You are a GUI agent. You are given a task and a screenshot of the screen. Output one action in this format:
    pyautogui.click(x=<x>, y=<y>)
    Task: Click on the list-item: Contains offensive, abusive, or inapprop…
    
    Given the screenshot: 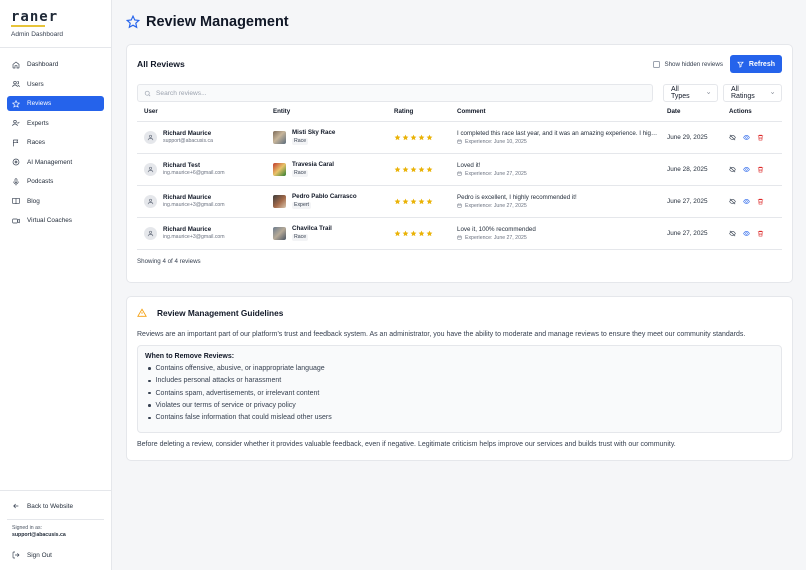 What is the action you would take?
    pyautogui.click(x=459, y=369)
    